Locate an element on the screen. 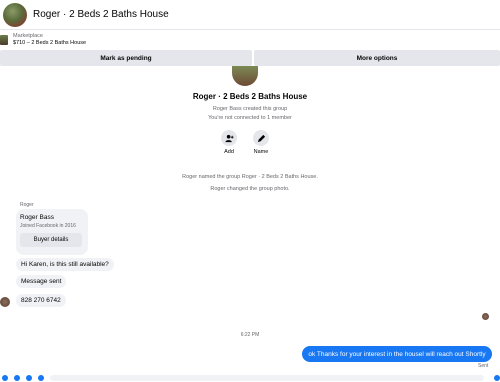 The width and height of the screenshot is (500, 382). conversation-header: Roger · 2 Beds 2 Baths House is located at coordinates (250, 15).